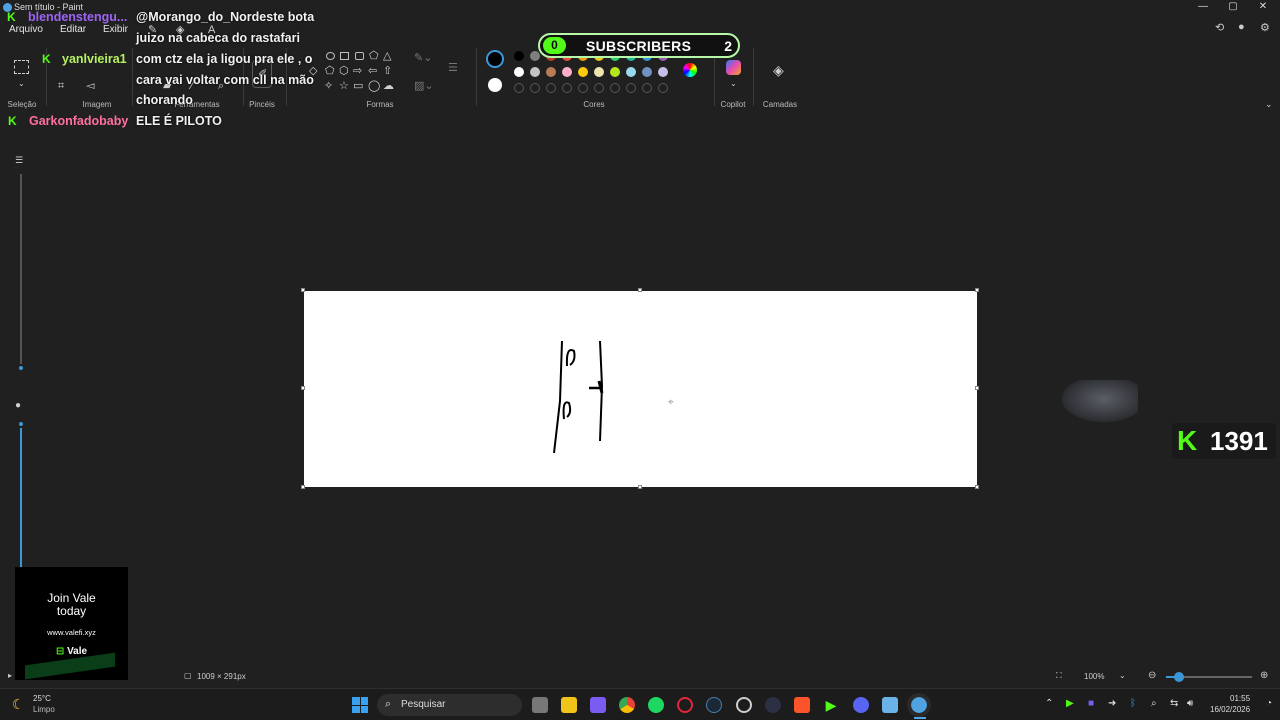 The image size is (1280, 720). I want to click on steam-icon, so click(714, 705).